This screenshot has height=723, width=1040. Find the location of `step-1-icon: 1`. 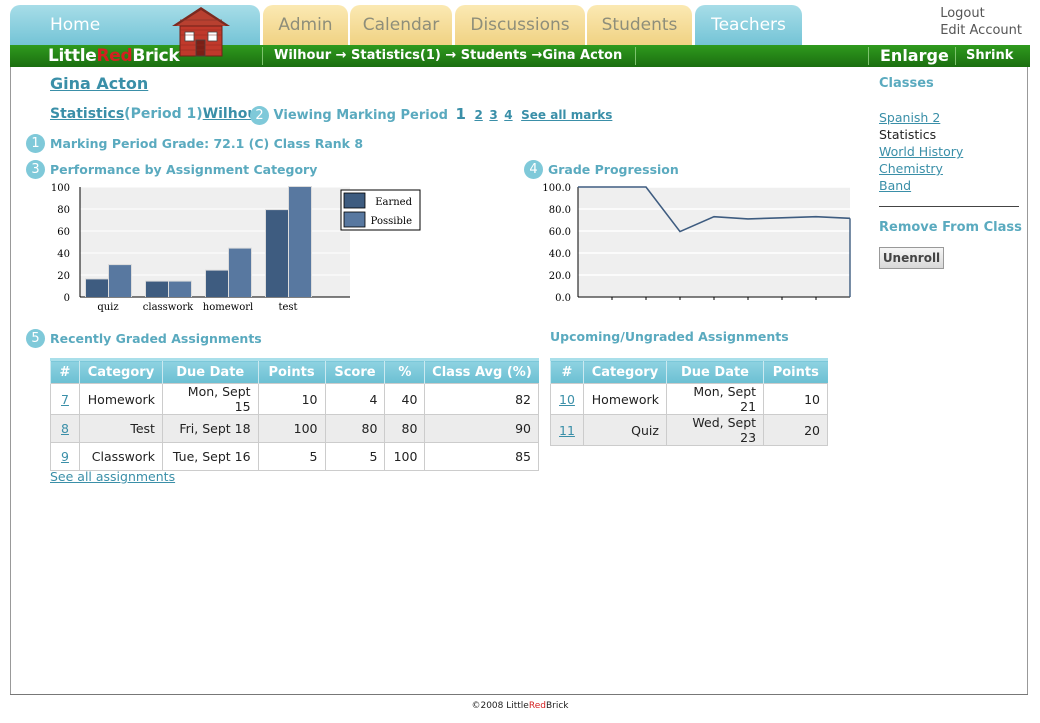

step-1-icon: 1 is located at coordinates (35, 143).